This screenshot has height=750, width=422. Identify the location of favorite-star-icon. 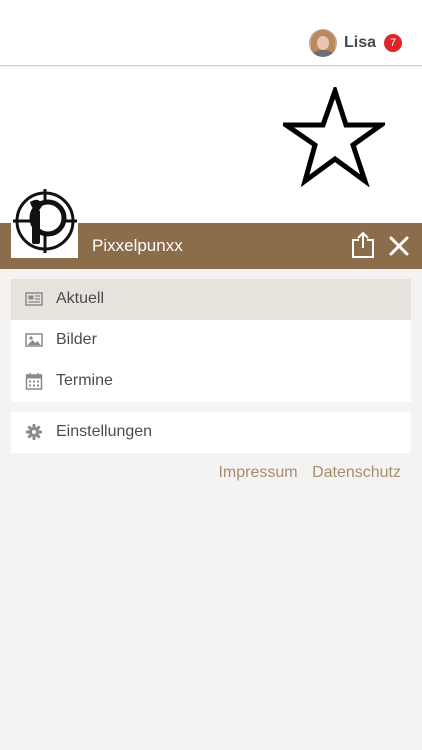
(334, 137).